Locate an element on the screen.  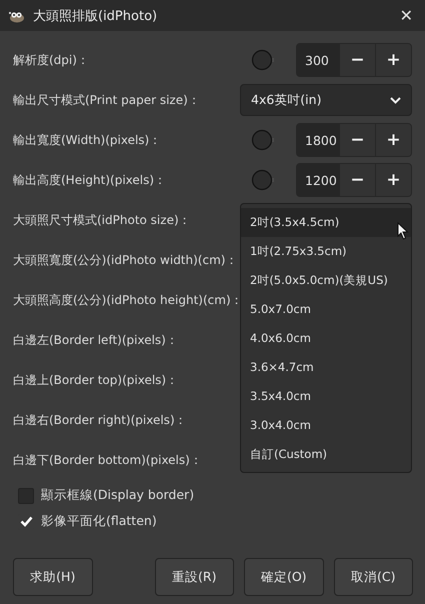
checkbox-label: 影像平面化(flatten) is located at coordinates (99, 521).